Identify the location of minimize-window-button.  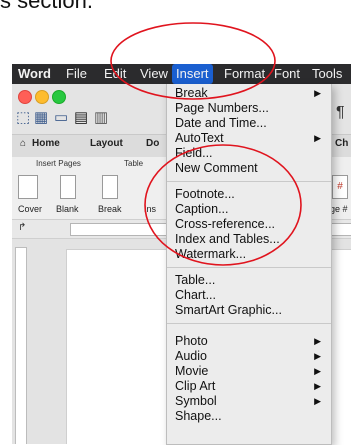
(42, 97).